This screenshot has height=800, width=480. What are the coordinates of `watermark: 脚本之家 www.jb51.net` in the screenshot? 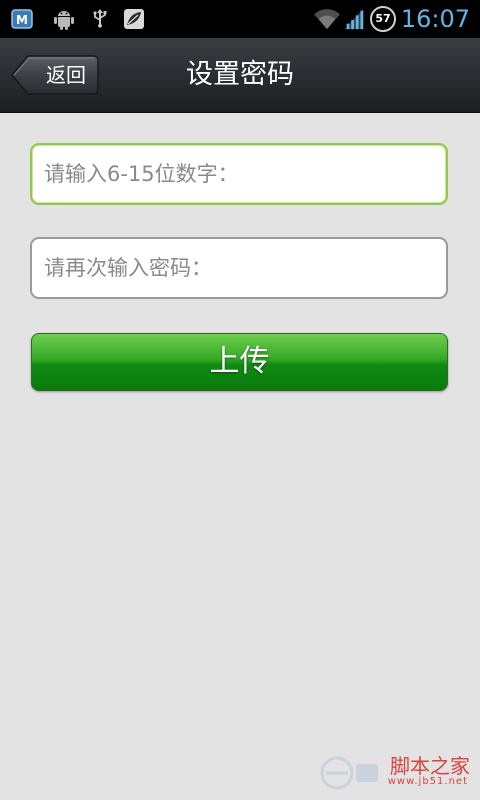 It's located at (395, 772).